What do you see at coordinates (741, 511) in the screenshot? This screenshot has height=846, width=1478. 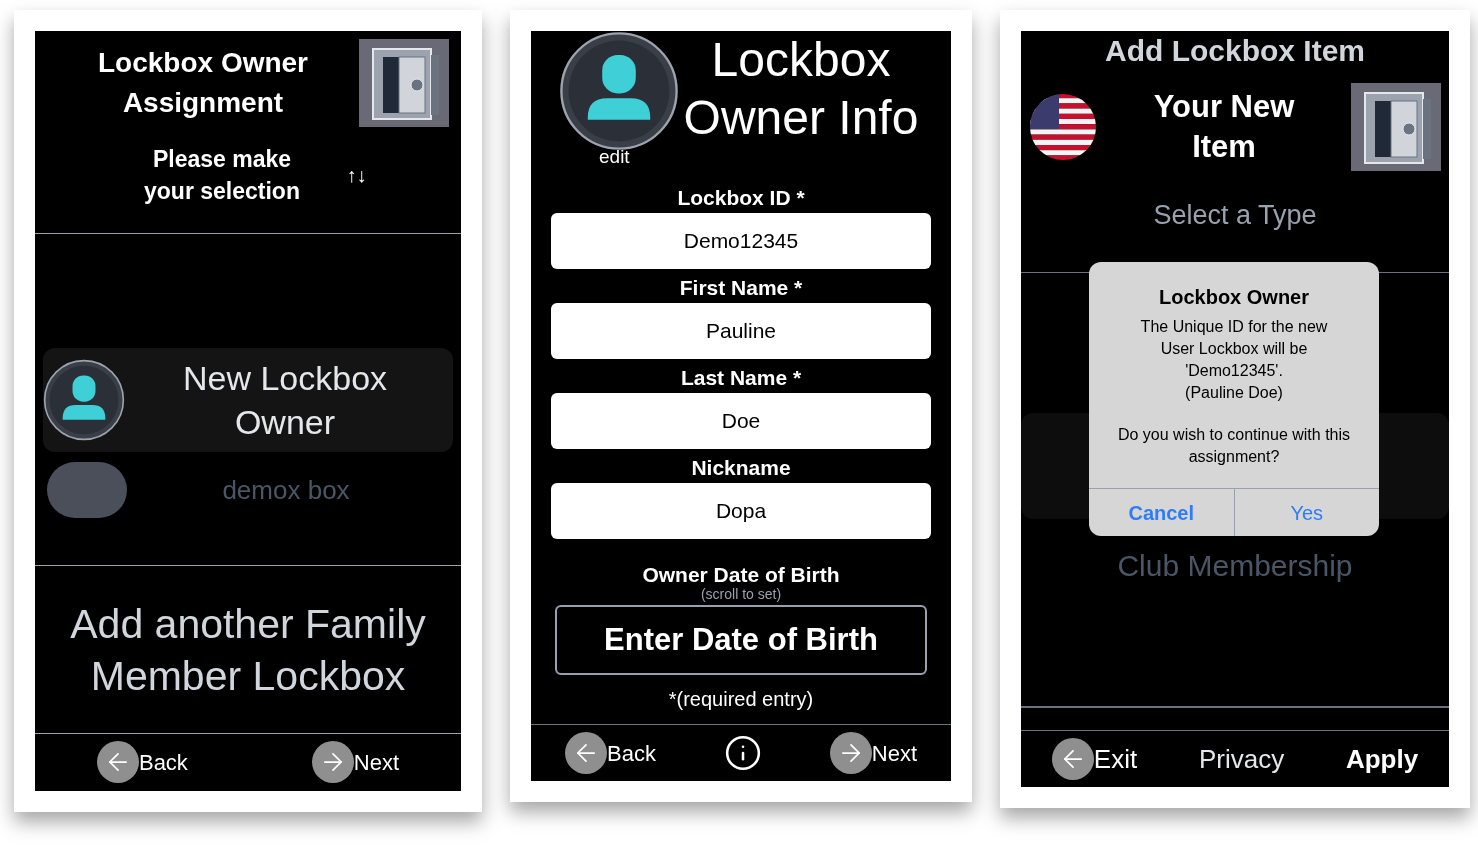 I see `text-field: Dopa` at bounding box center [741, 511].